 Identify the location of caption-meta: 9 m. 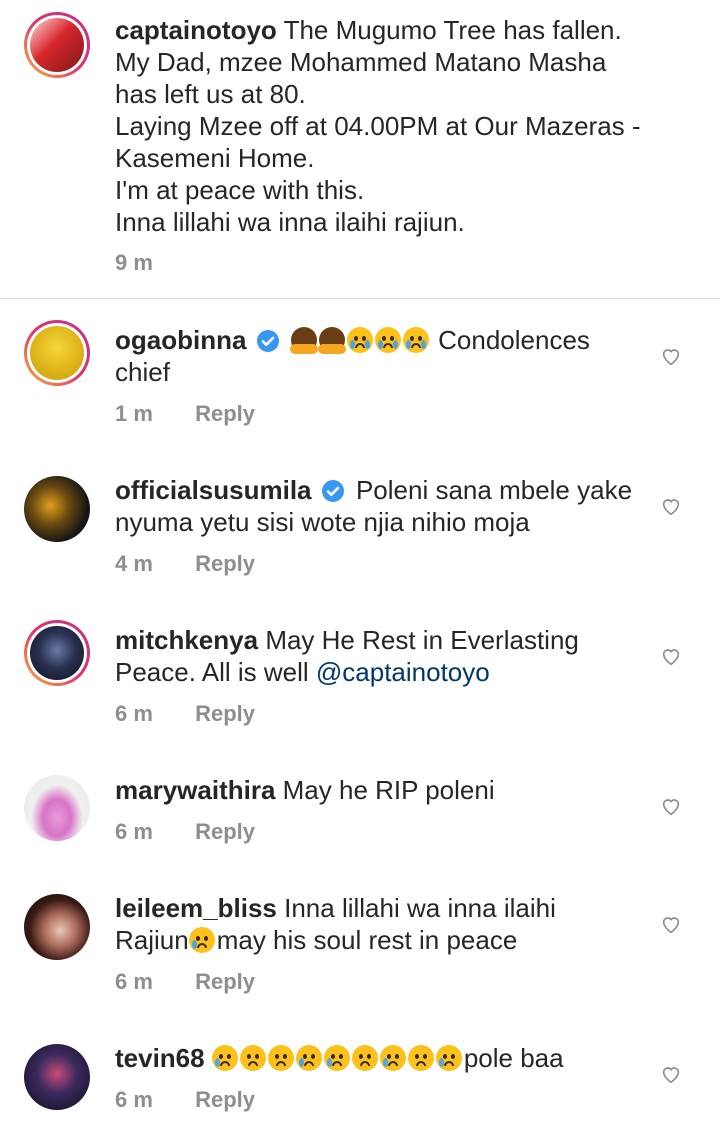
(152, 263).